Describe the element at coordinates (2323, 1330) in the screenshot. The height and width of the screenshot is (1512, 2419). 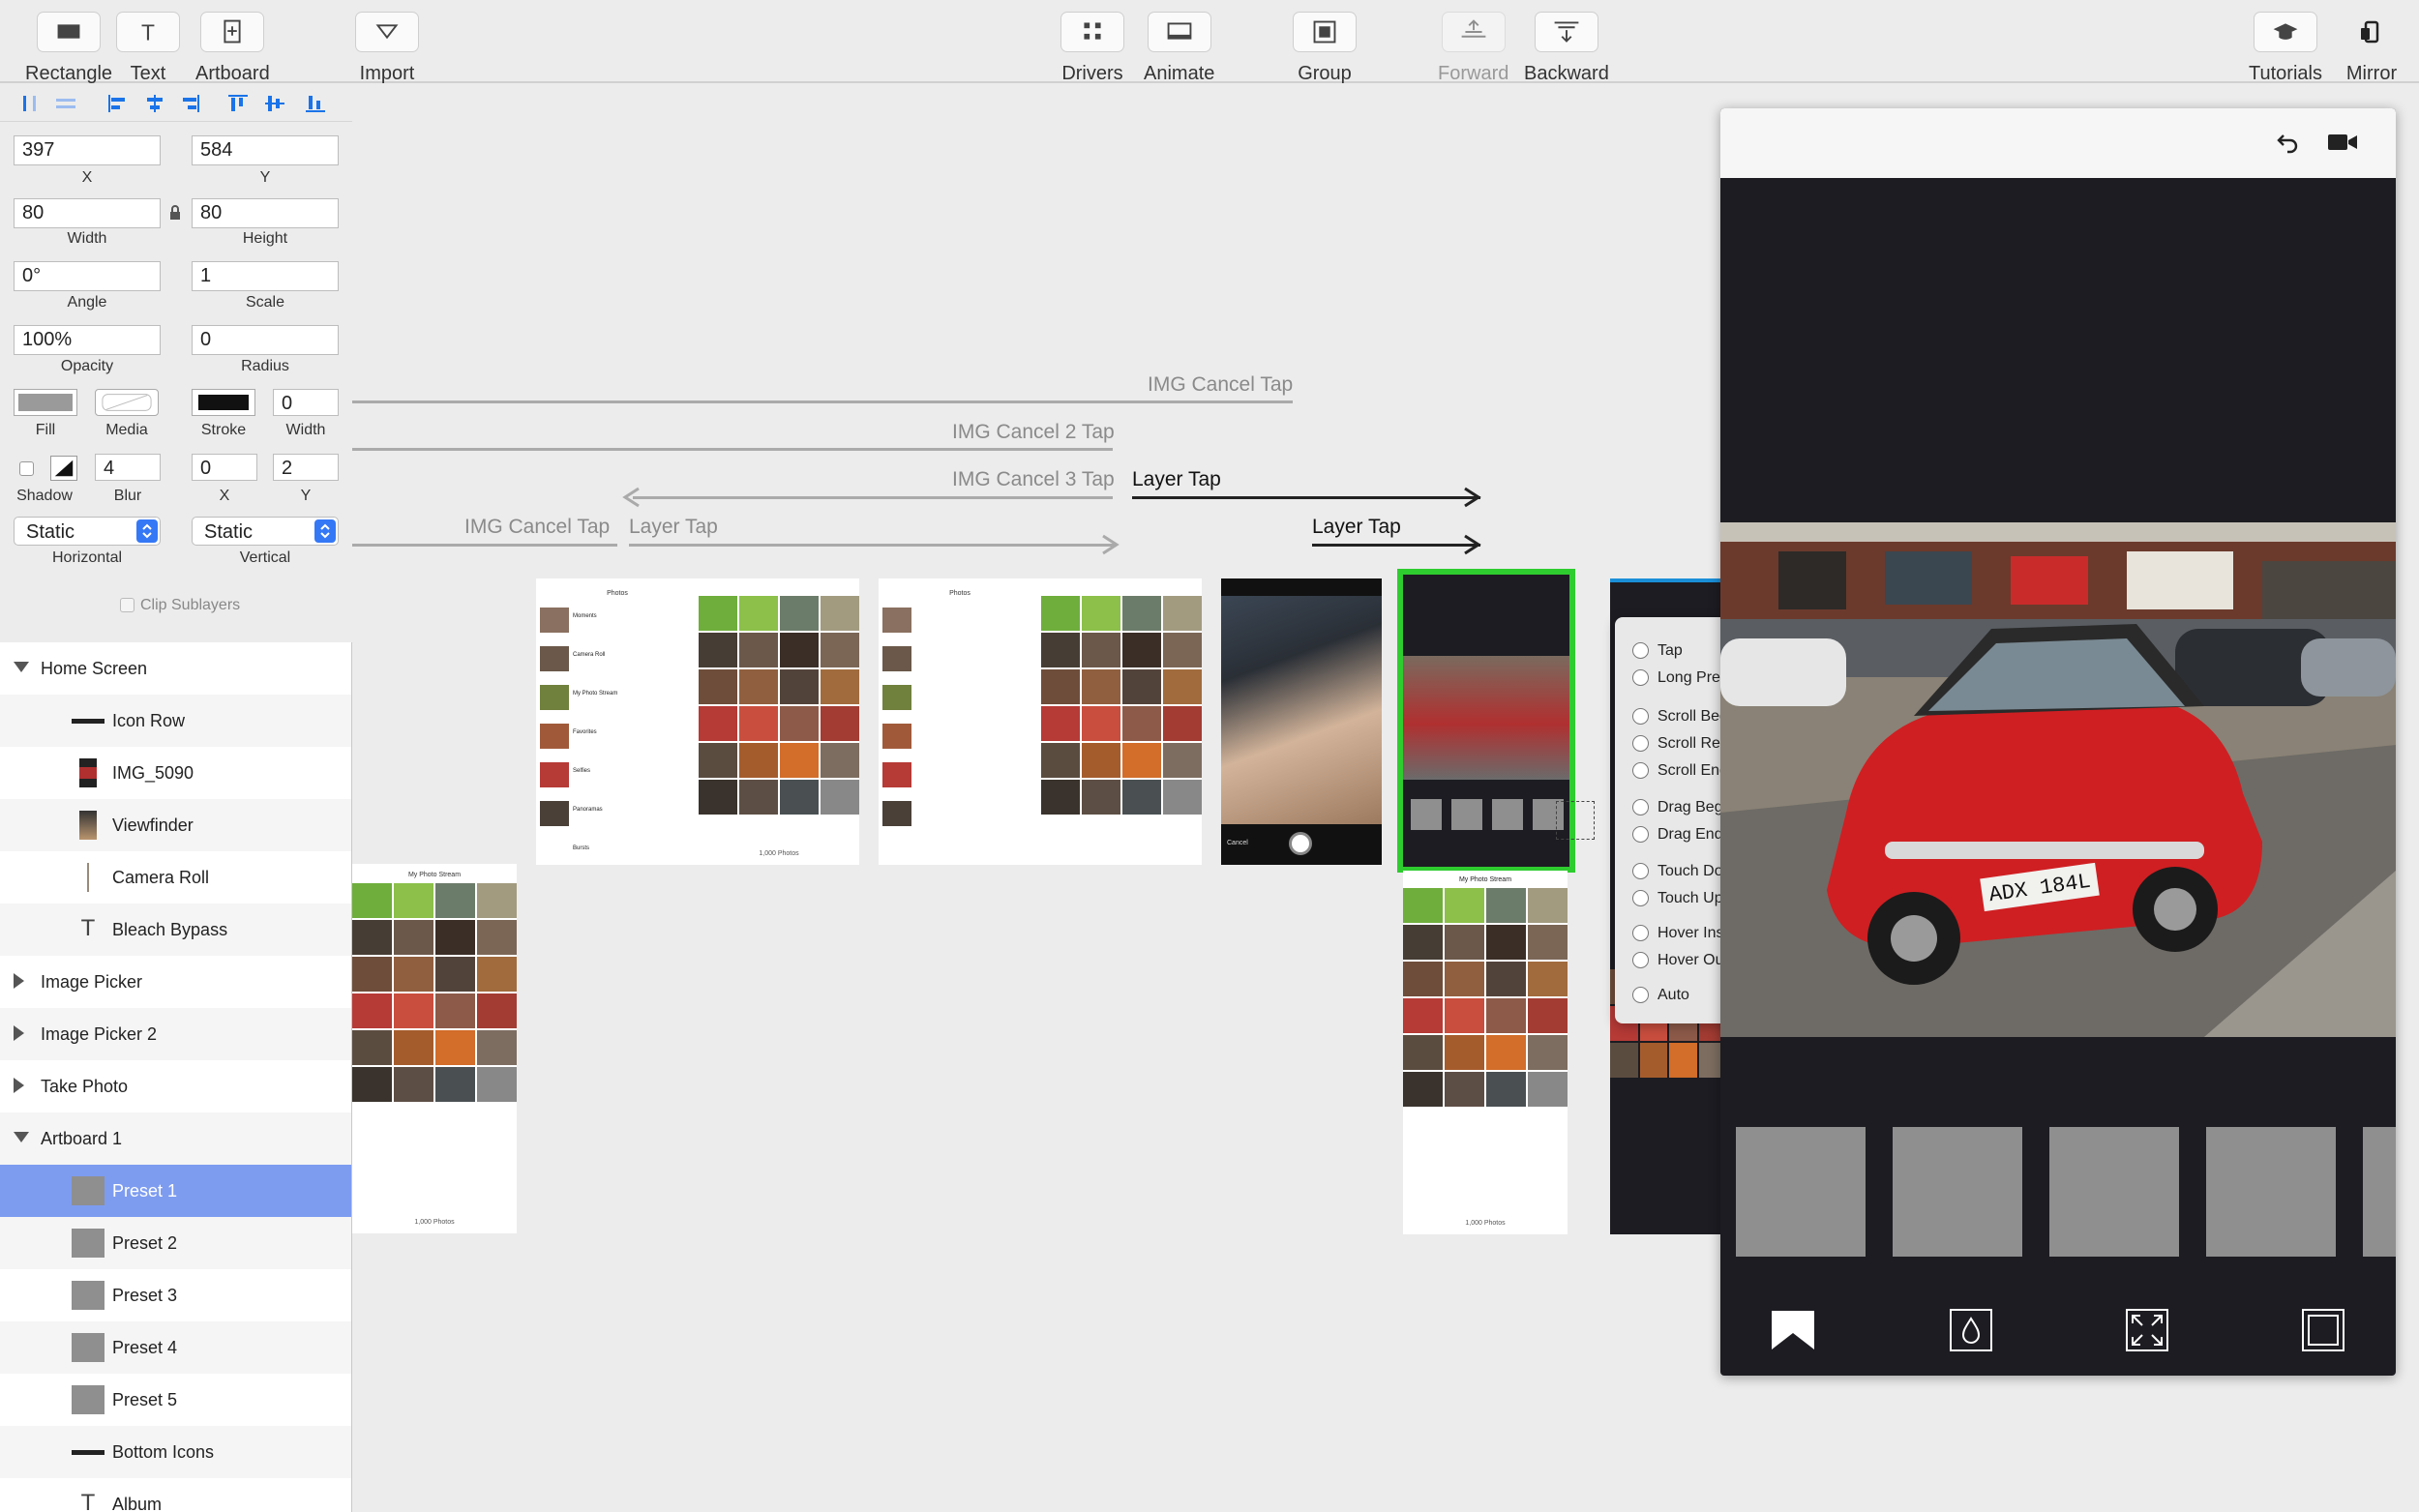
I see `square-frame-icon` at that location.